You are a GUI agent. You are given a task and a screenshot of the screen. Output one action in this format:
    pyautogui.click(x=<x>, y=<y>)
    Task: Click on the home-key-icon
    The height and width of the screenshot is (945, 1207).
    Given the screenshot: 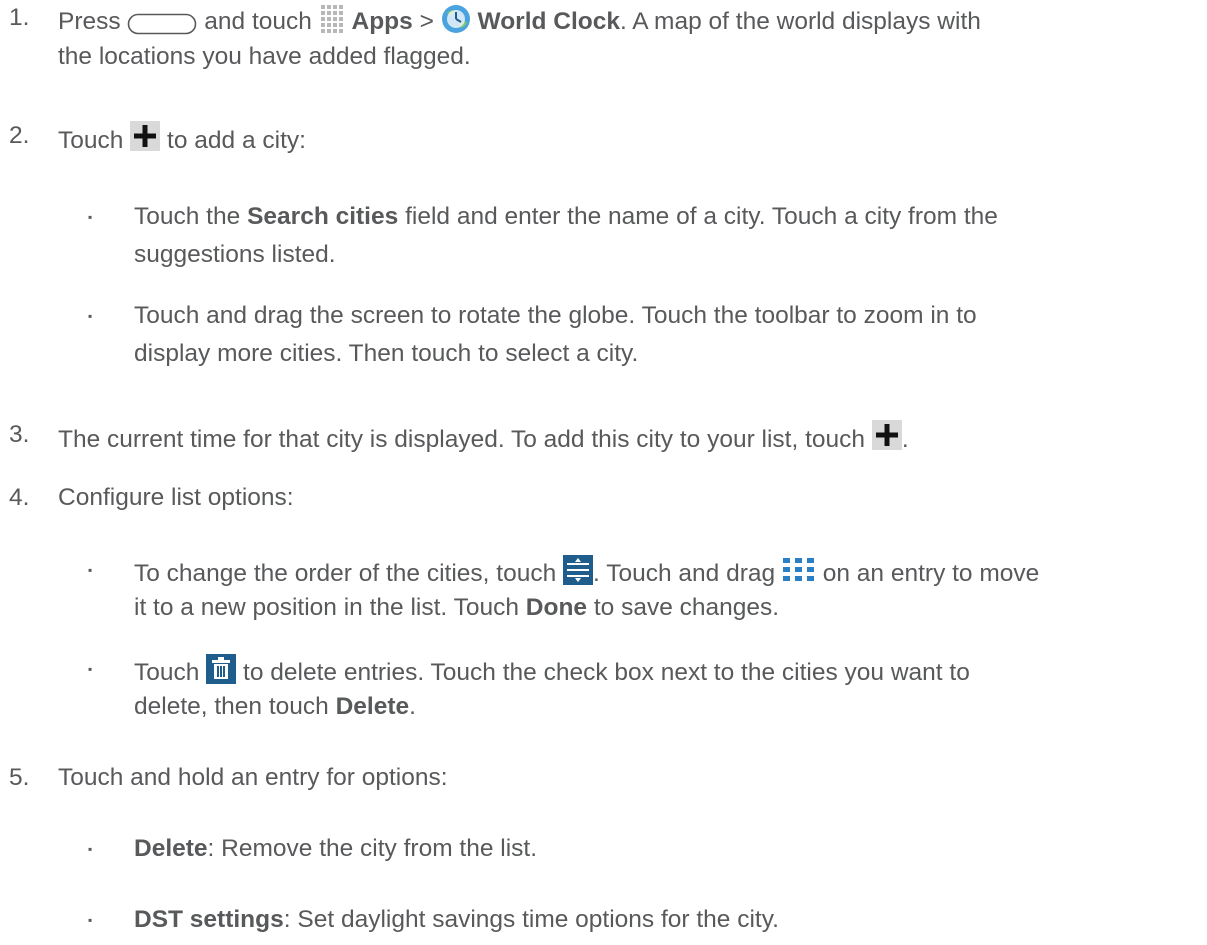 What is the action you would take?
    pyautogui.click(x=162, y=24)
    